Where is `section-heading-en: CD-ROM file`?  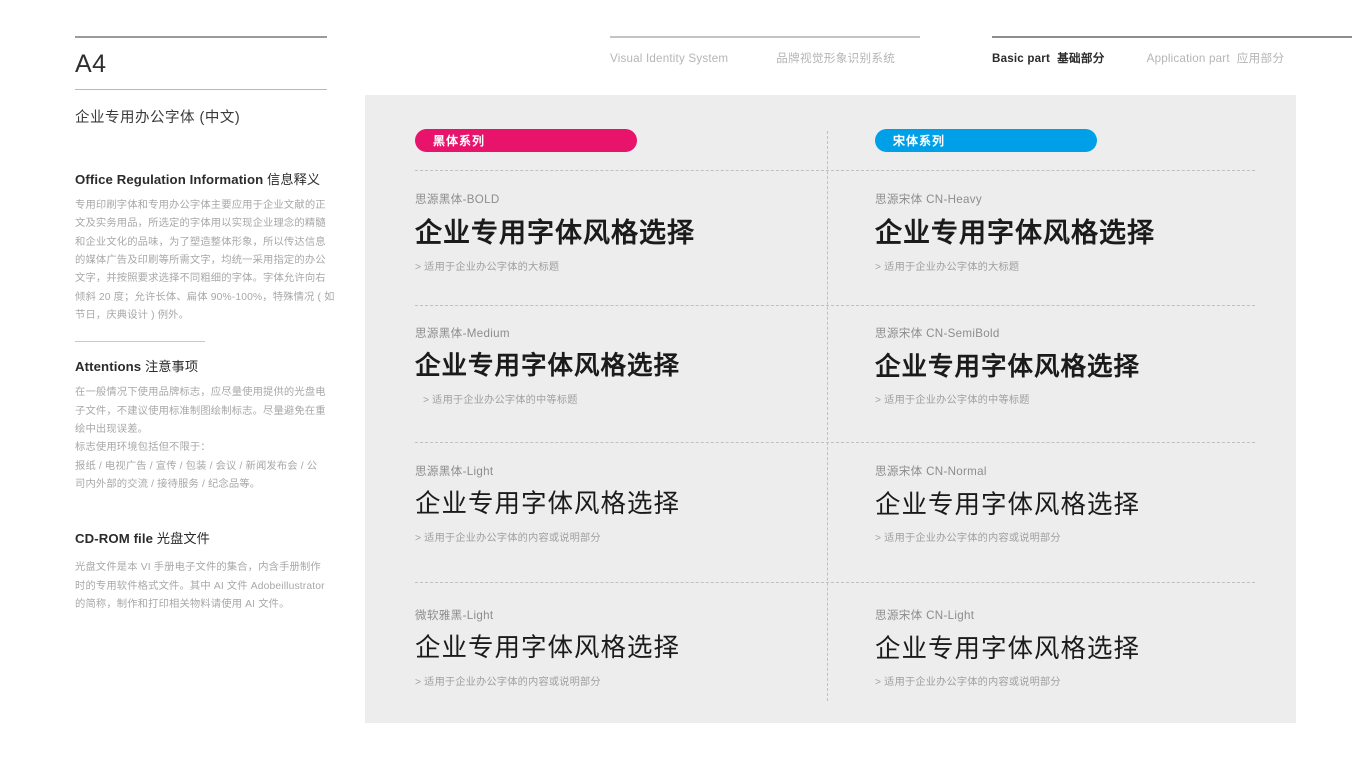 section-heading-en: CD-ROM file is located at coordinates (114, 539).